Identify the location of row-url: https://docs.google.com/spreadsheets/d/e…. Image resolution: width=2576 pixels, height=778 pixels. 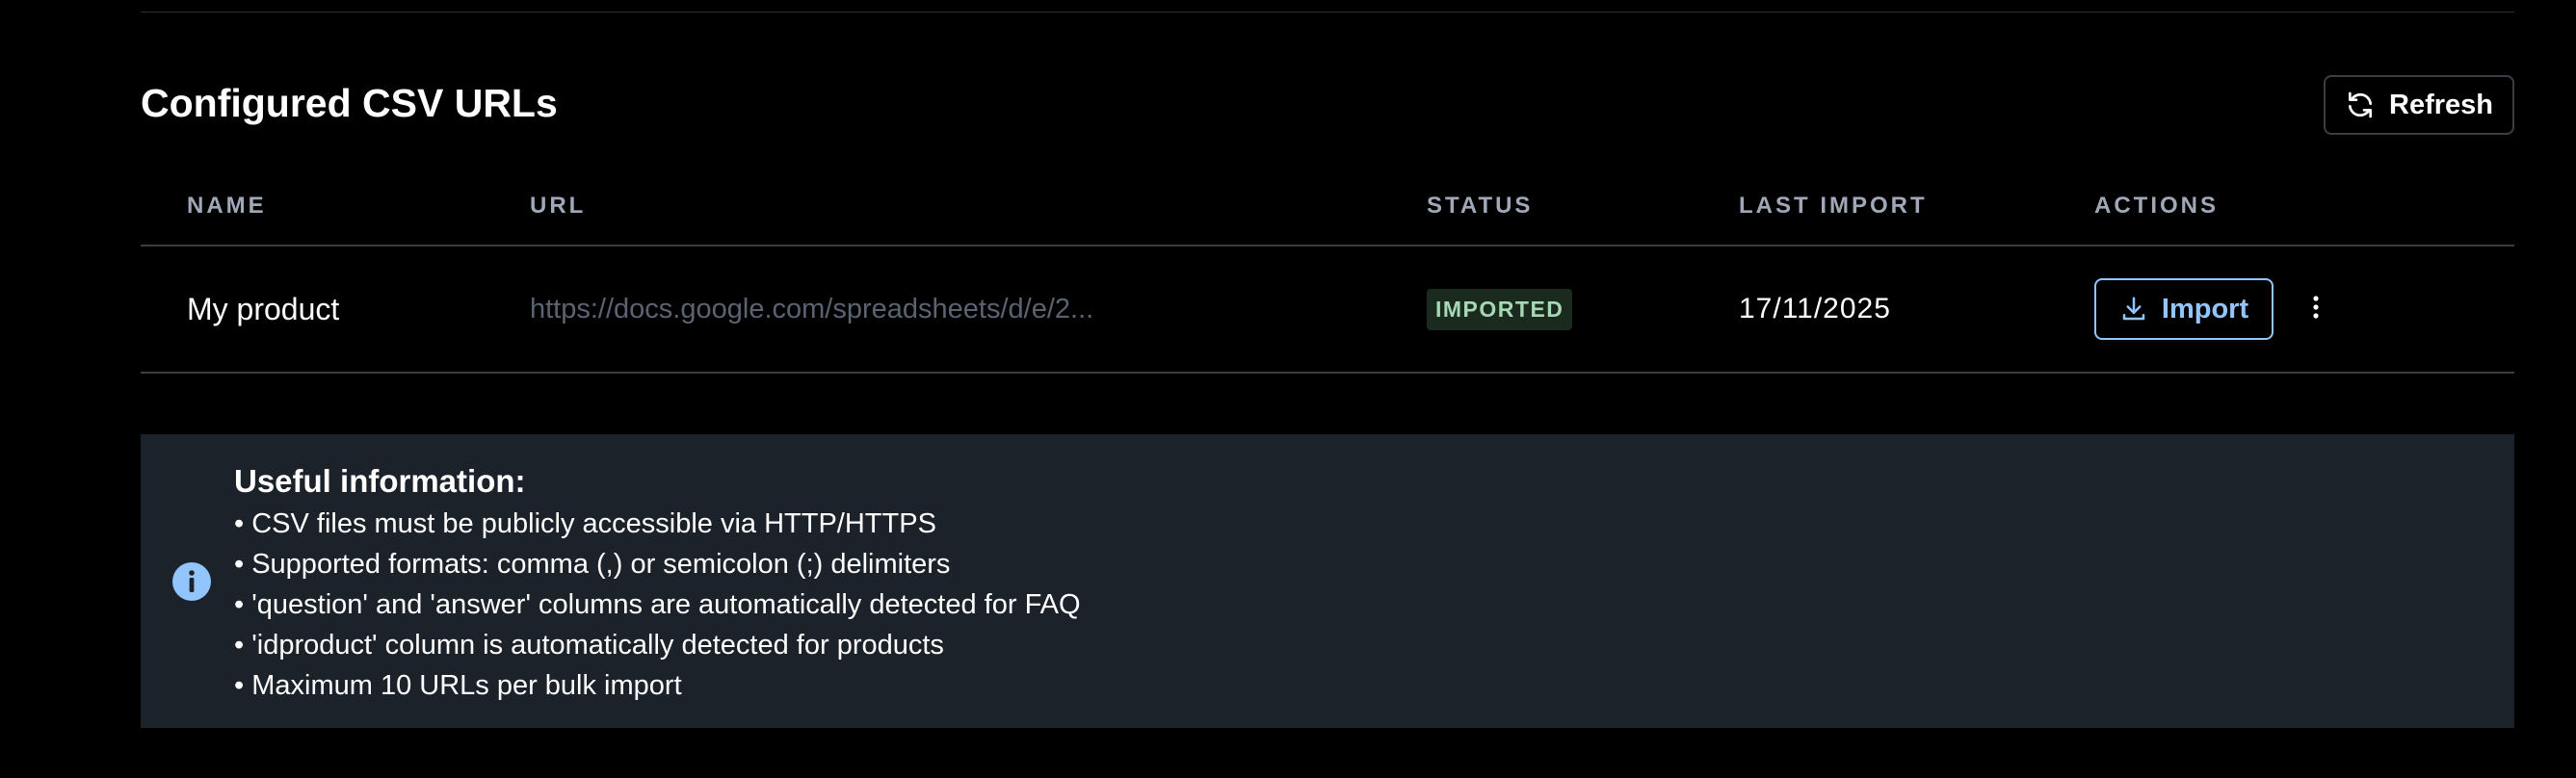
(812, 308).